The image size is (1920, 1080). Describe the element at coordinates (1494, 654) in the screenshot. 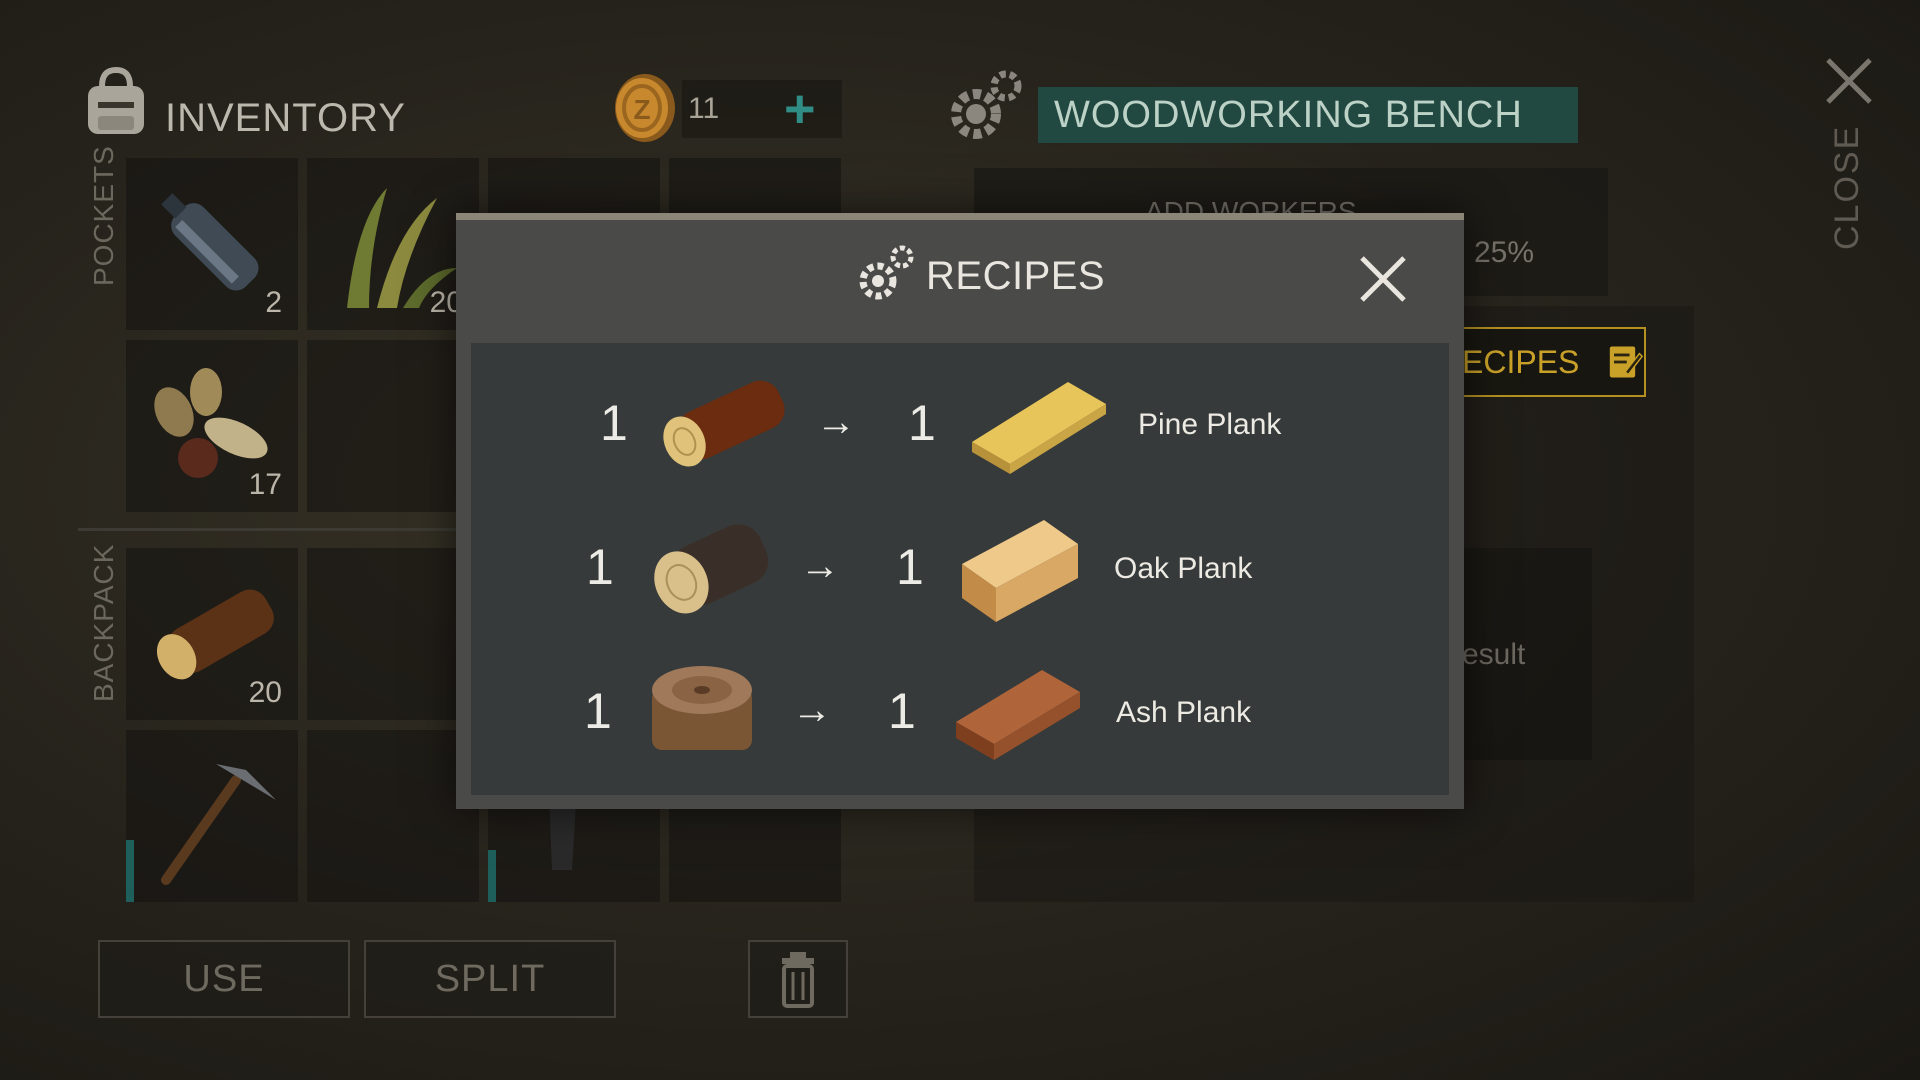

I see `result-label: esult` at that location.